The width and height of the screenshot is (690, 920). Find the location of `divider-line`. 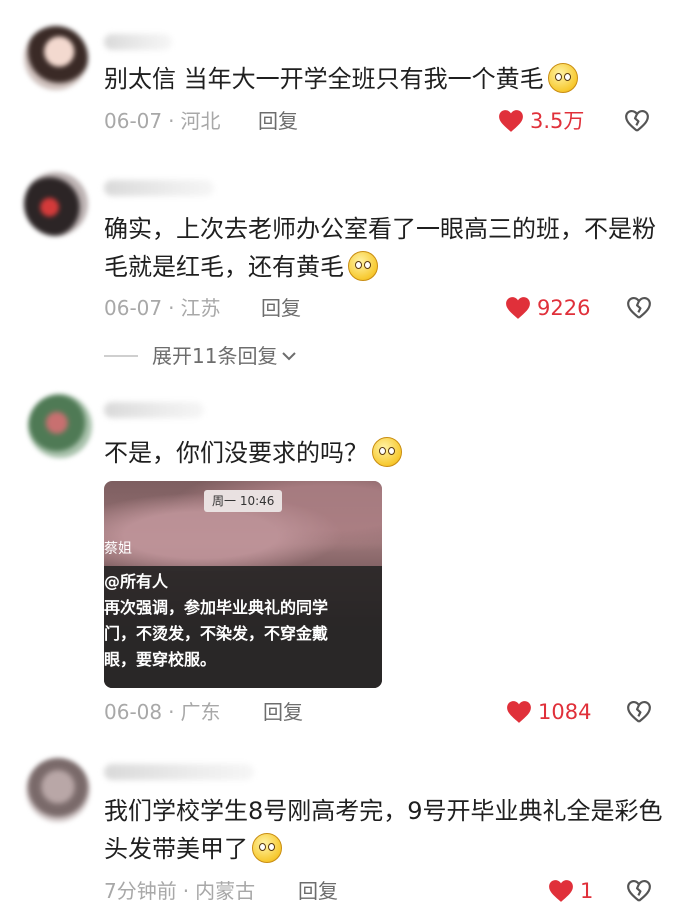

divider-line is located at coordinates (121, 356).